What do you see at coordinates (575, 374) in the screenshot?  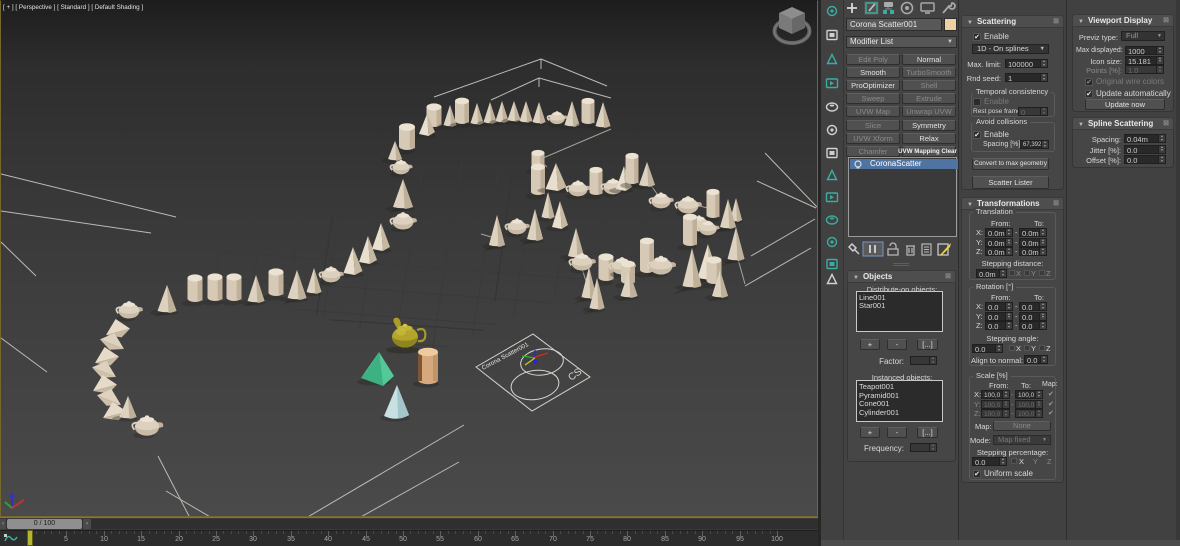 I see `svg-text: CS` at bounding box center [575, 374].